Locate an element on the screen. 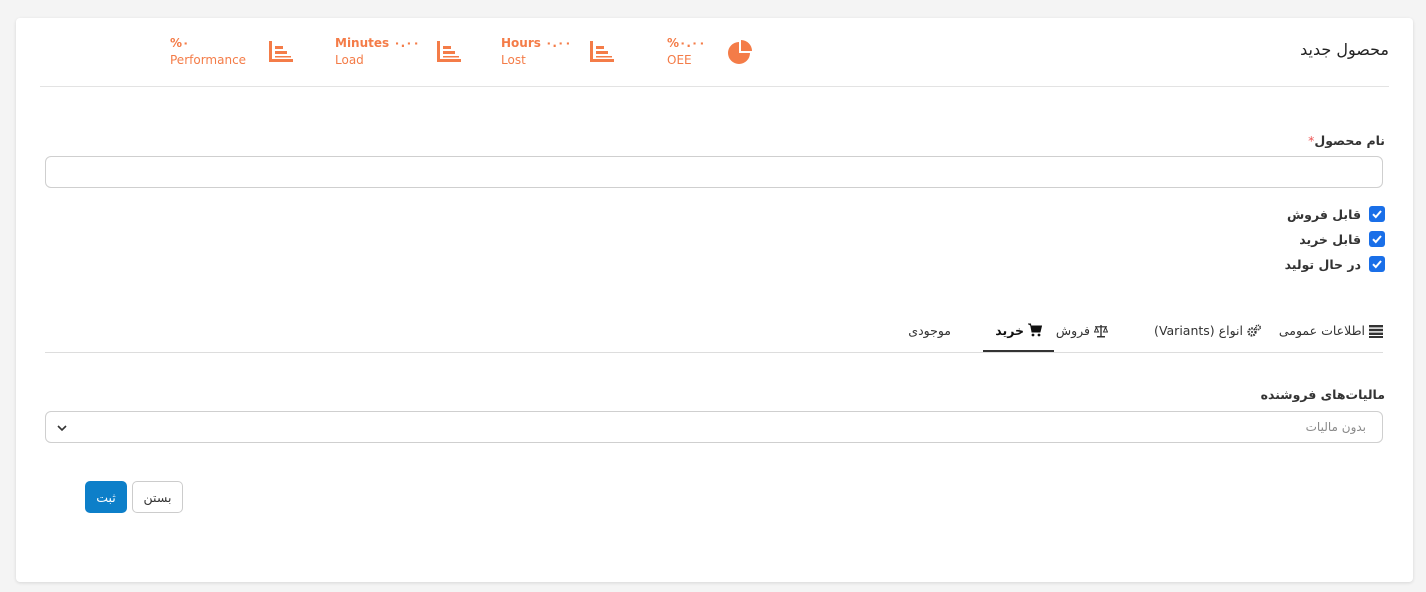  stat-oee: %۰.۰۰ OEE is located at coordinates (712, 52).